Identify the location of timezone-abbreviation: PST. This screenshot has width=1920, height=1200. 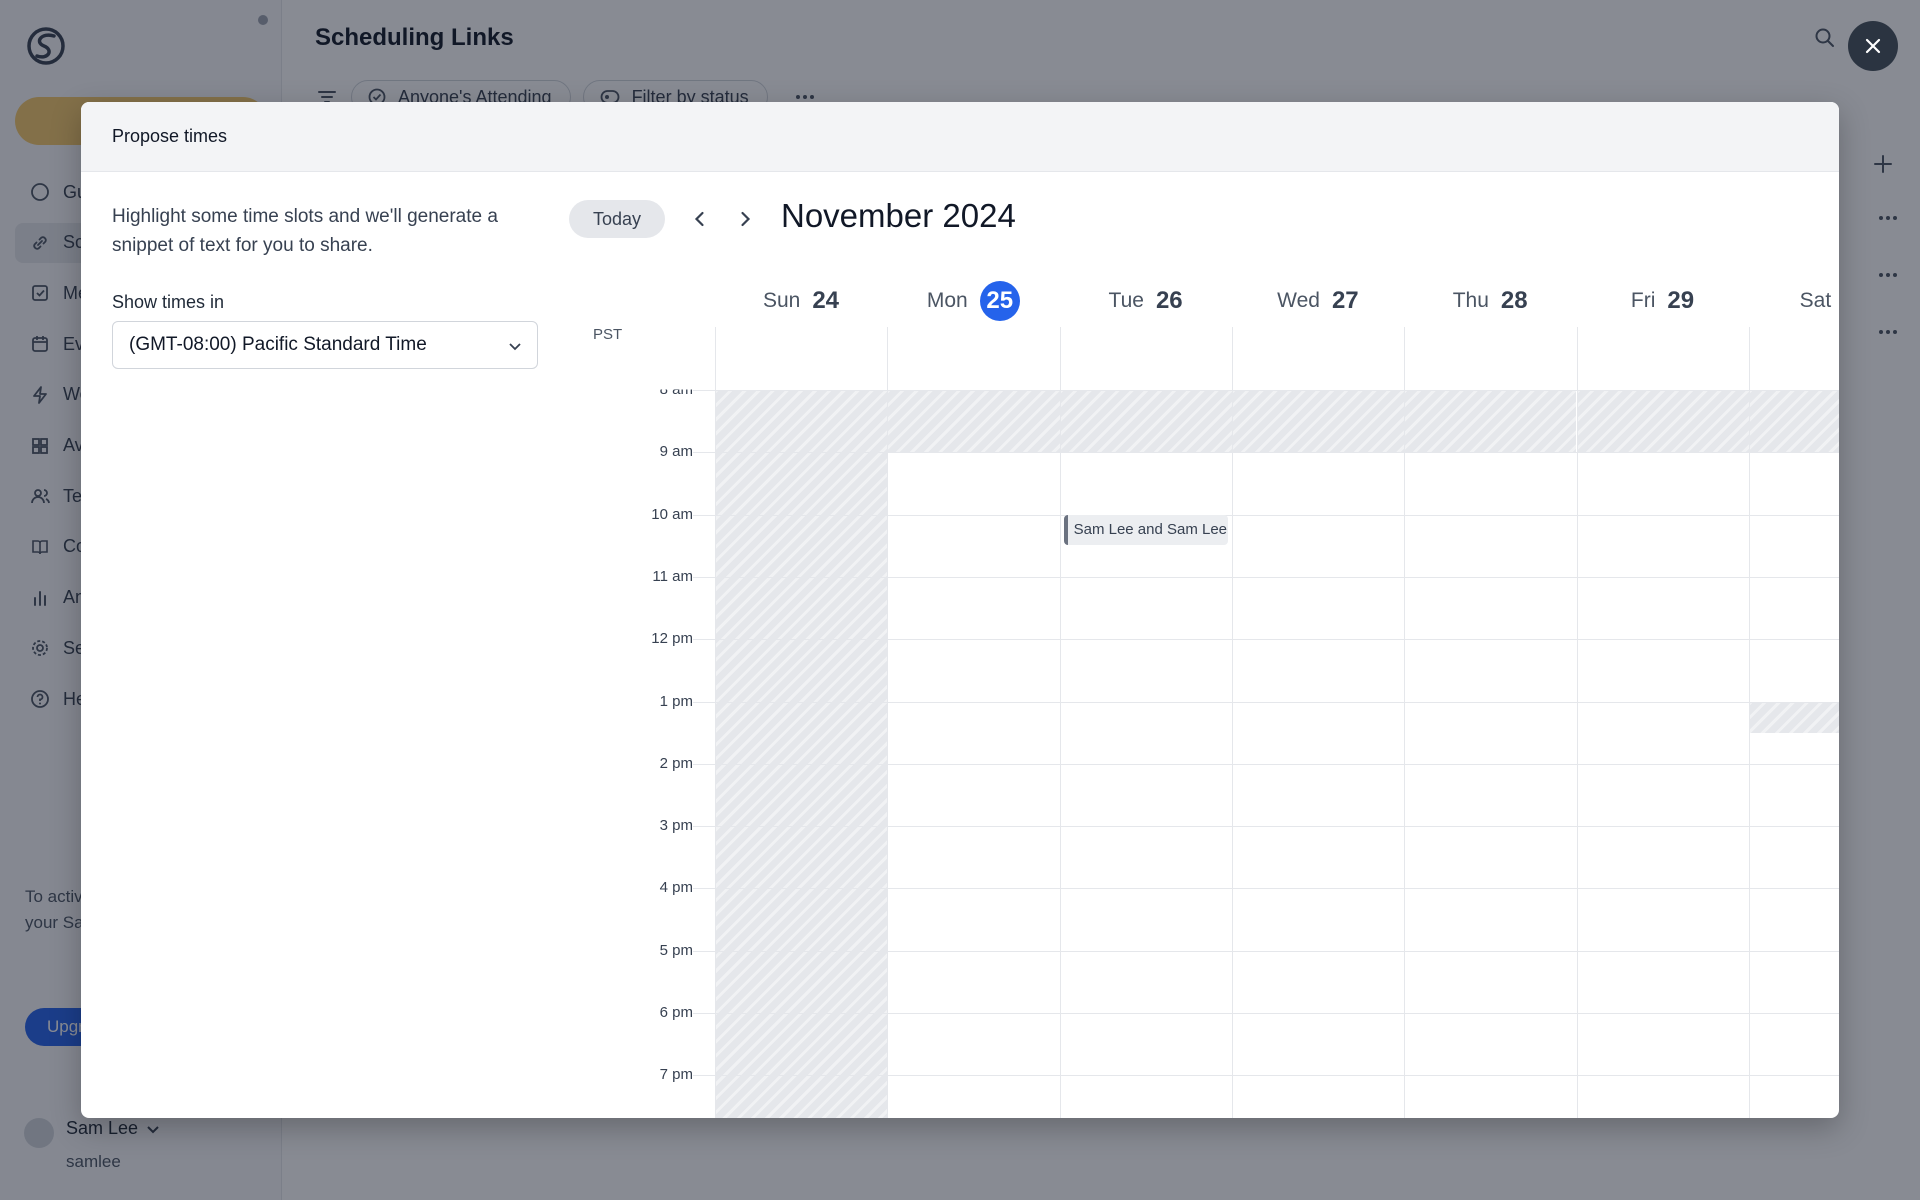
(608, 334).